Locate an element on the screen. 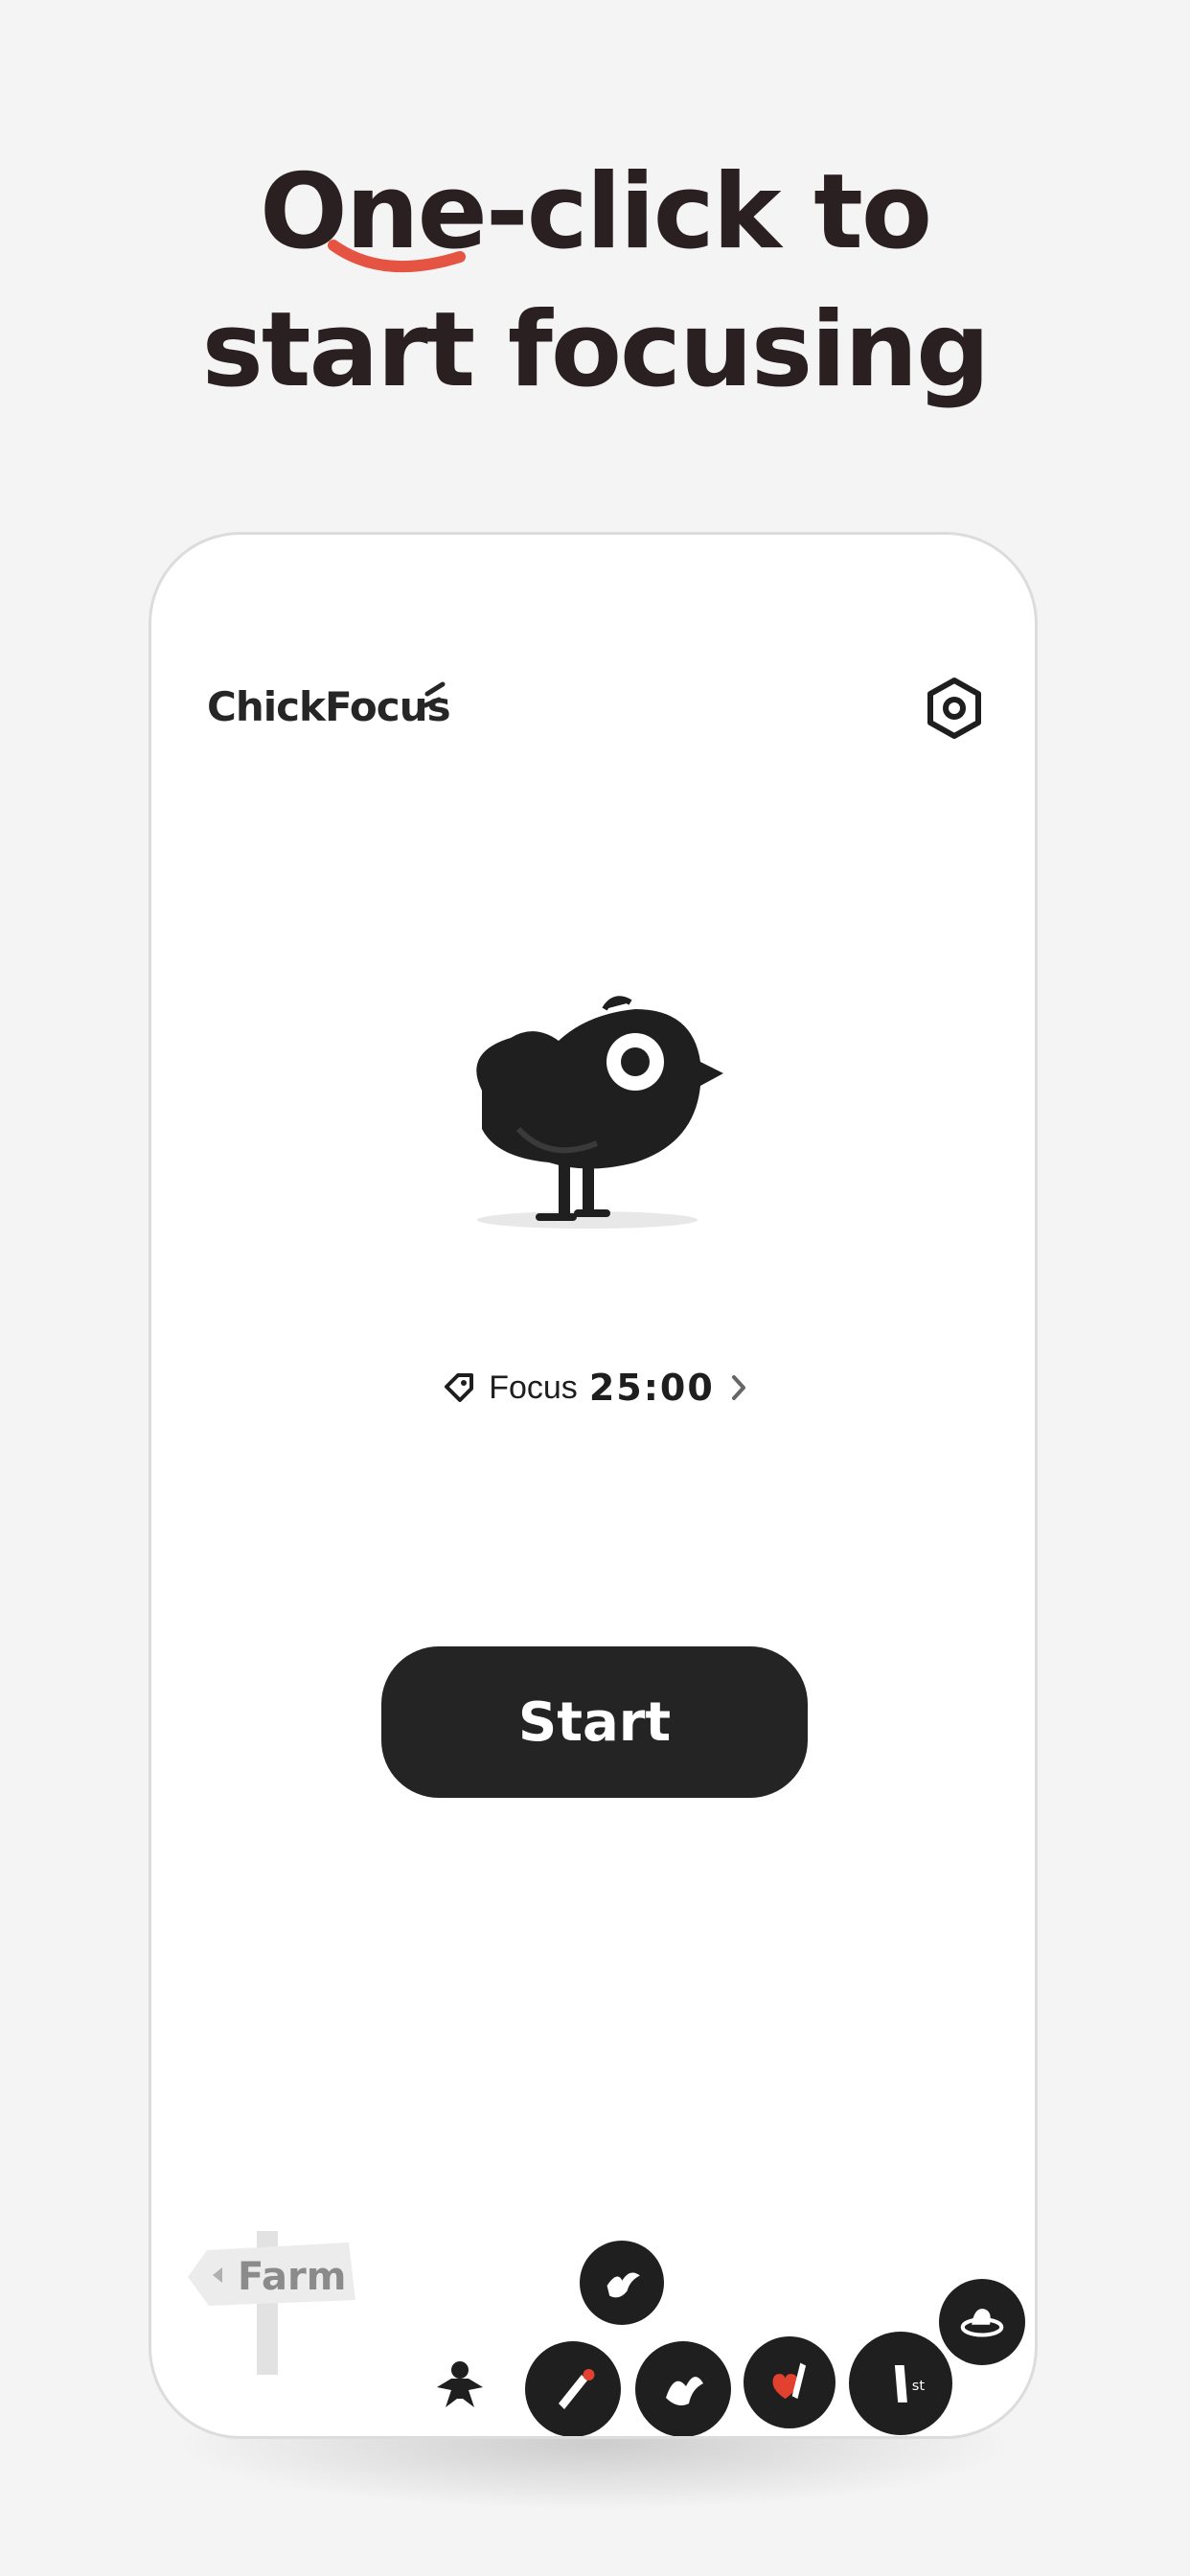 Image resolution: width=1190 pixels, height=2576 pixels. farm-sign-icon is located at coordinates (274, 2303).